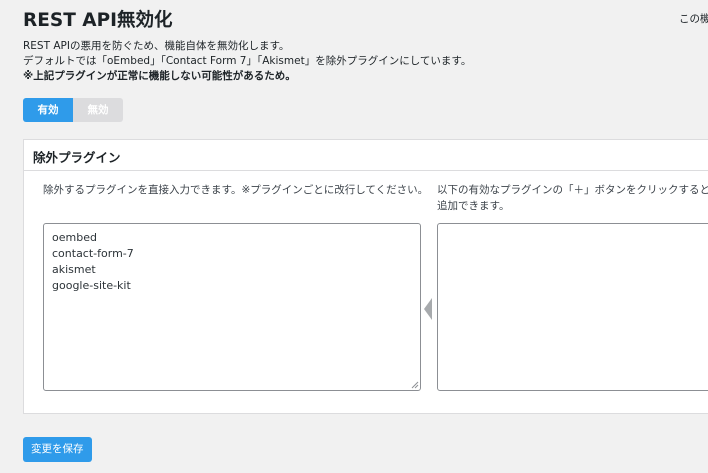 Image resolution: width=708 pixels, height=473 pixels. Describe the element at coordinates (236, 190) in the screenshot. I see `excluded-plugins-hint: 除外するプラグインを直接入力できます。※プラグインごとに改行してください。` at that location.